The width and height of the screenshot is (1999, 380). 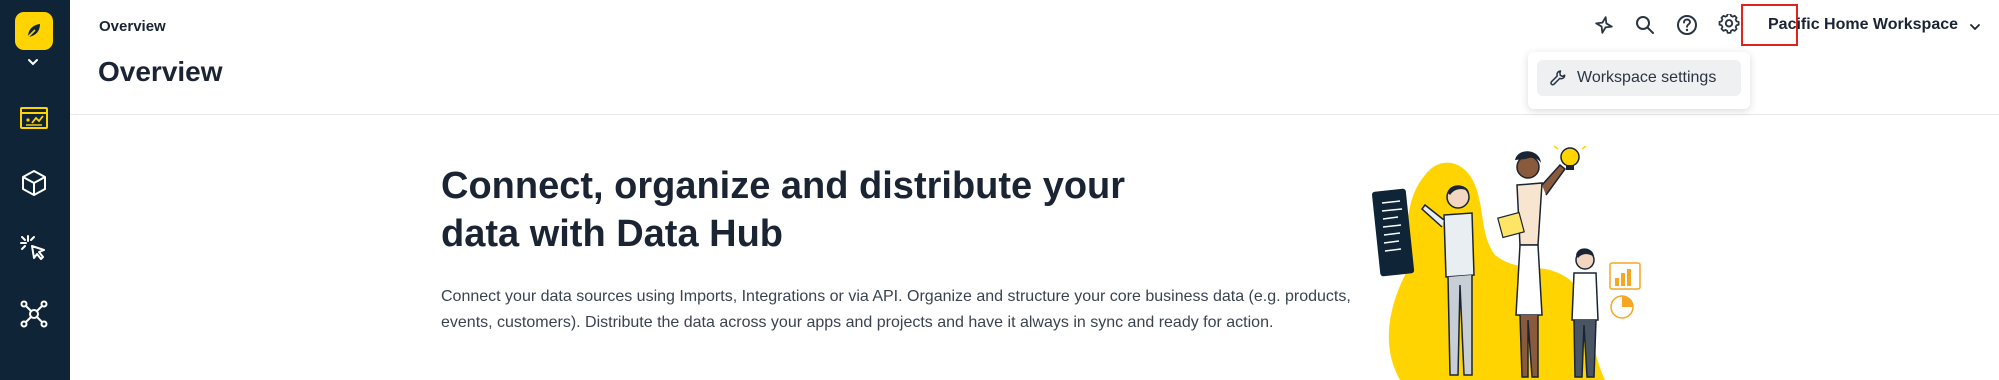 I want to click on settings-button, so click(x=1729, y=25).